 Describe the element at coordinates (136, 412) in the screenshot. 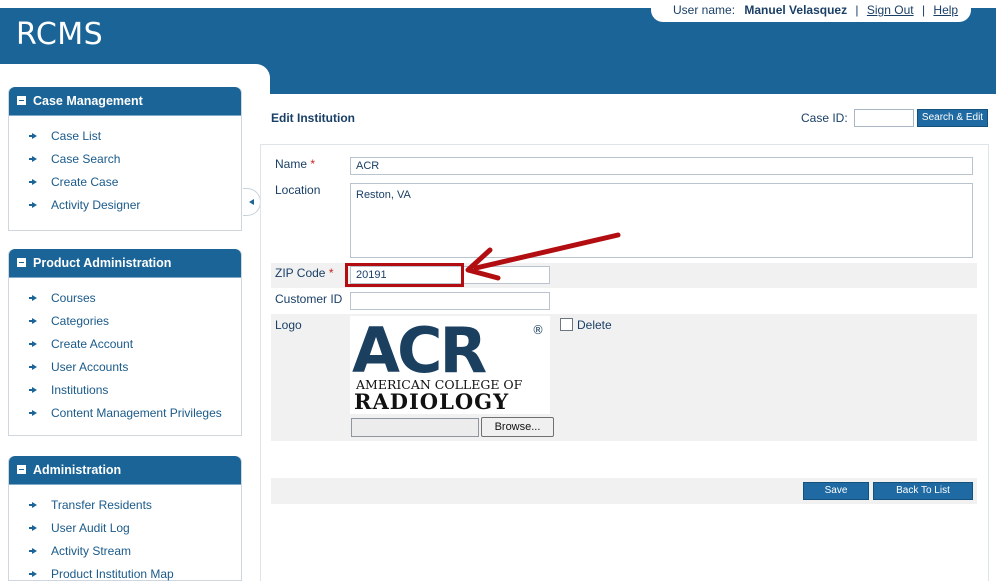

I see `sidebar-item-label: Content Management Privileges` at that location.